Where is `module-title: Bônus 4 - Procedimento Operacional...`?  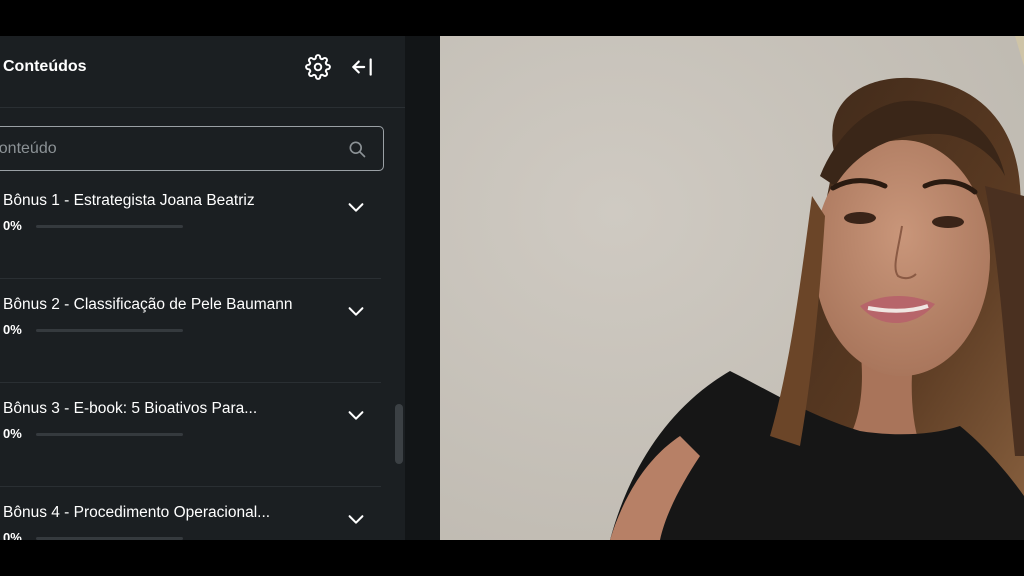
module-title: Bônus 4 - Procedimento Operacional... is located at coordinates (137, 512).